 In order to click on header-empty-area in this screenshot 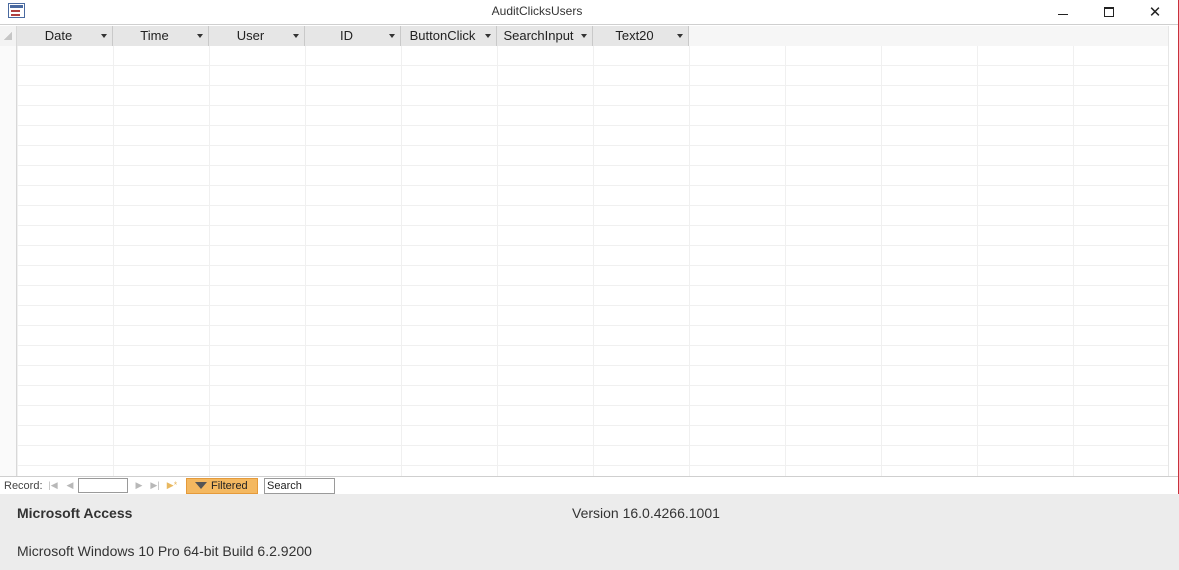, I will do `click(928, 36)`.